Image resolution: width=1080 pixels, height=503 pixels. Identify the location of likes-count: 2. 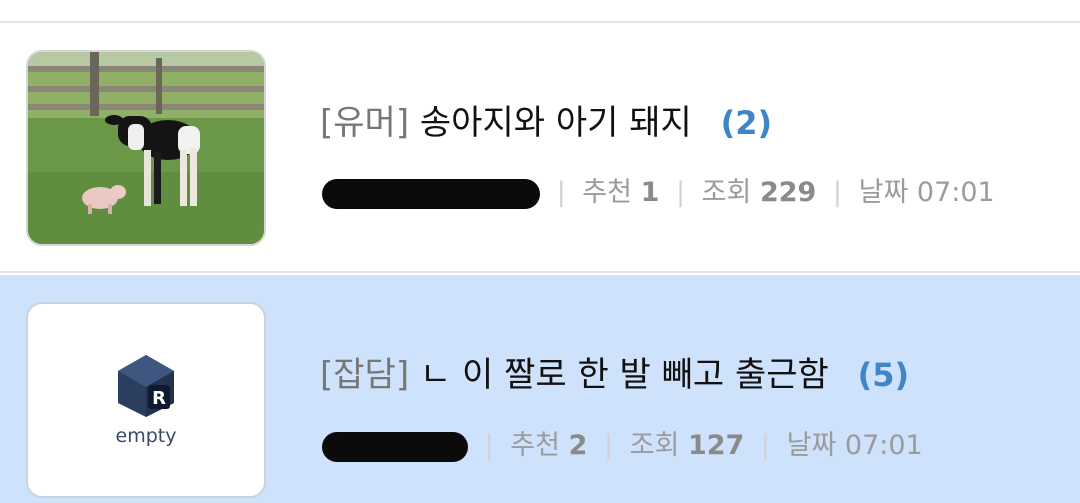
(578, 445).